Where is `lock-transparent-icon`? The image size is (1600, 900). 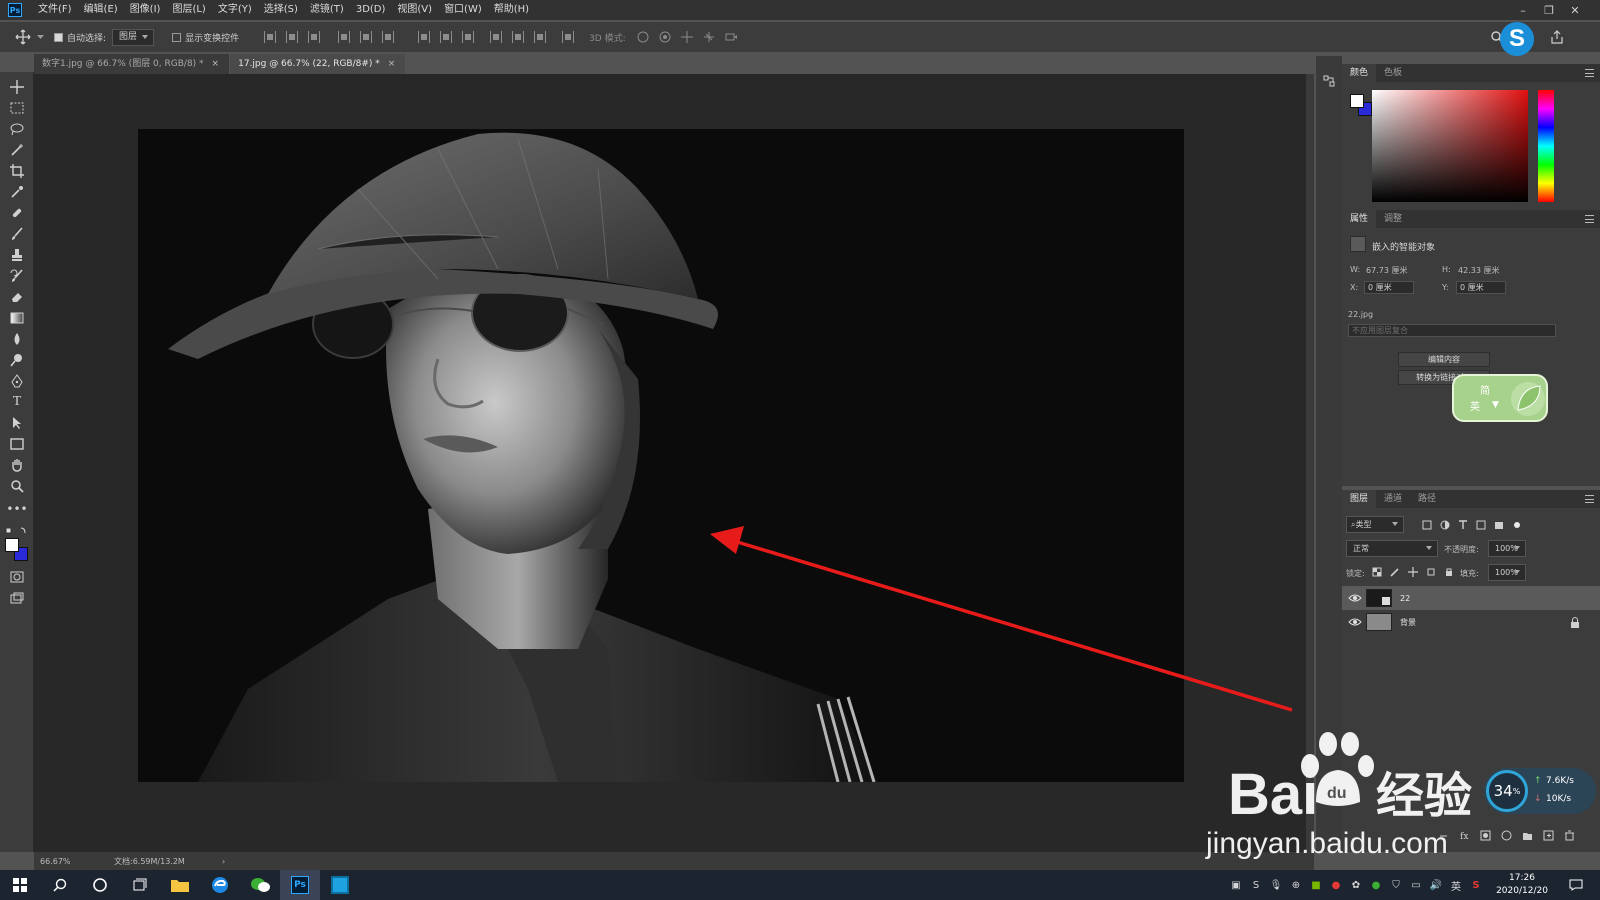 lock-transparent-icon is located at coordinates (1377, 572).